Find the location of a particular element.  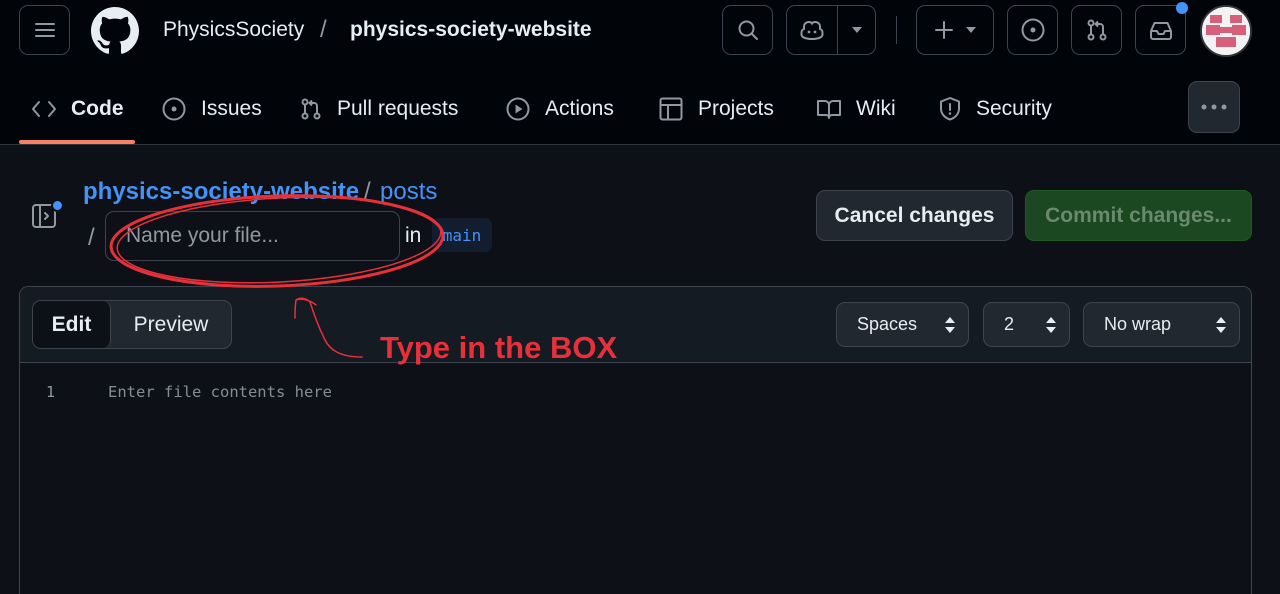

wrap-mode-value: No wrap is located at coordinates (1138, 324).